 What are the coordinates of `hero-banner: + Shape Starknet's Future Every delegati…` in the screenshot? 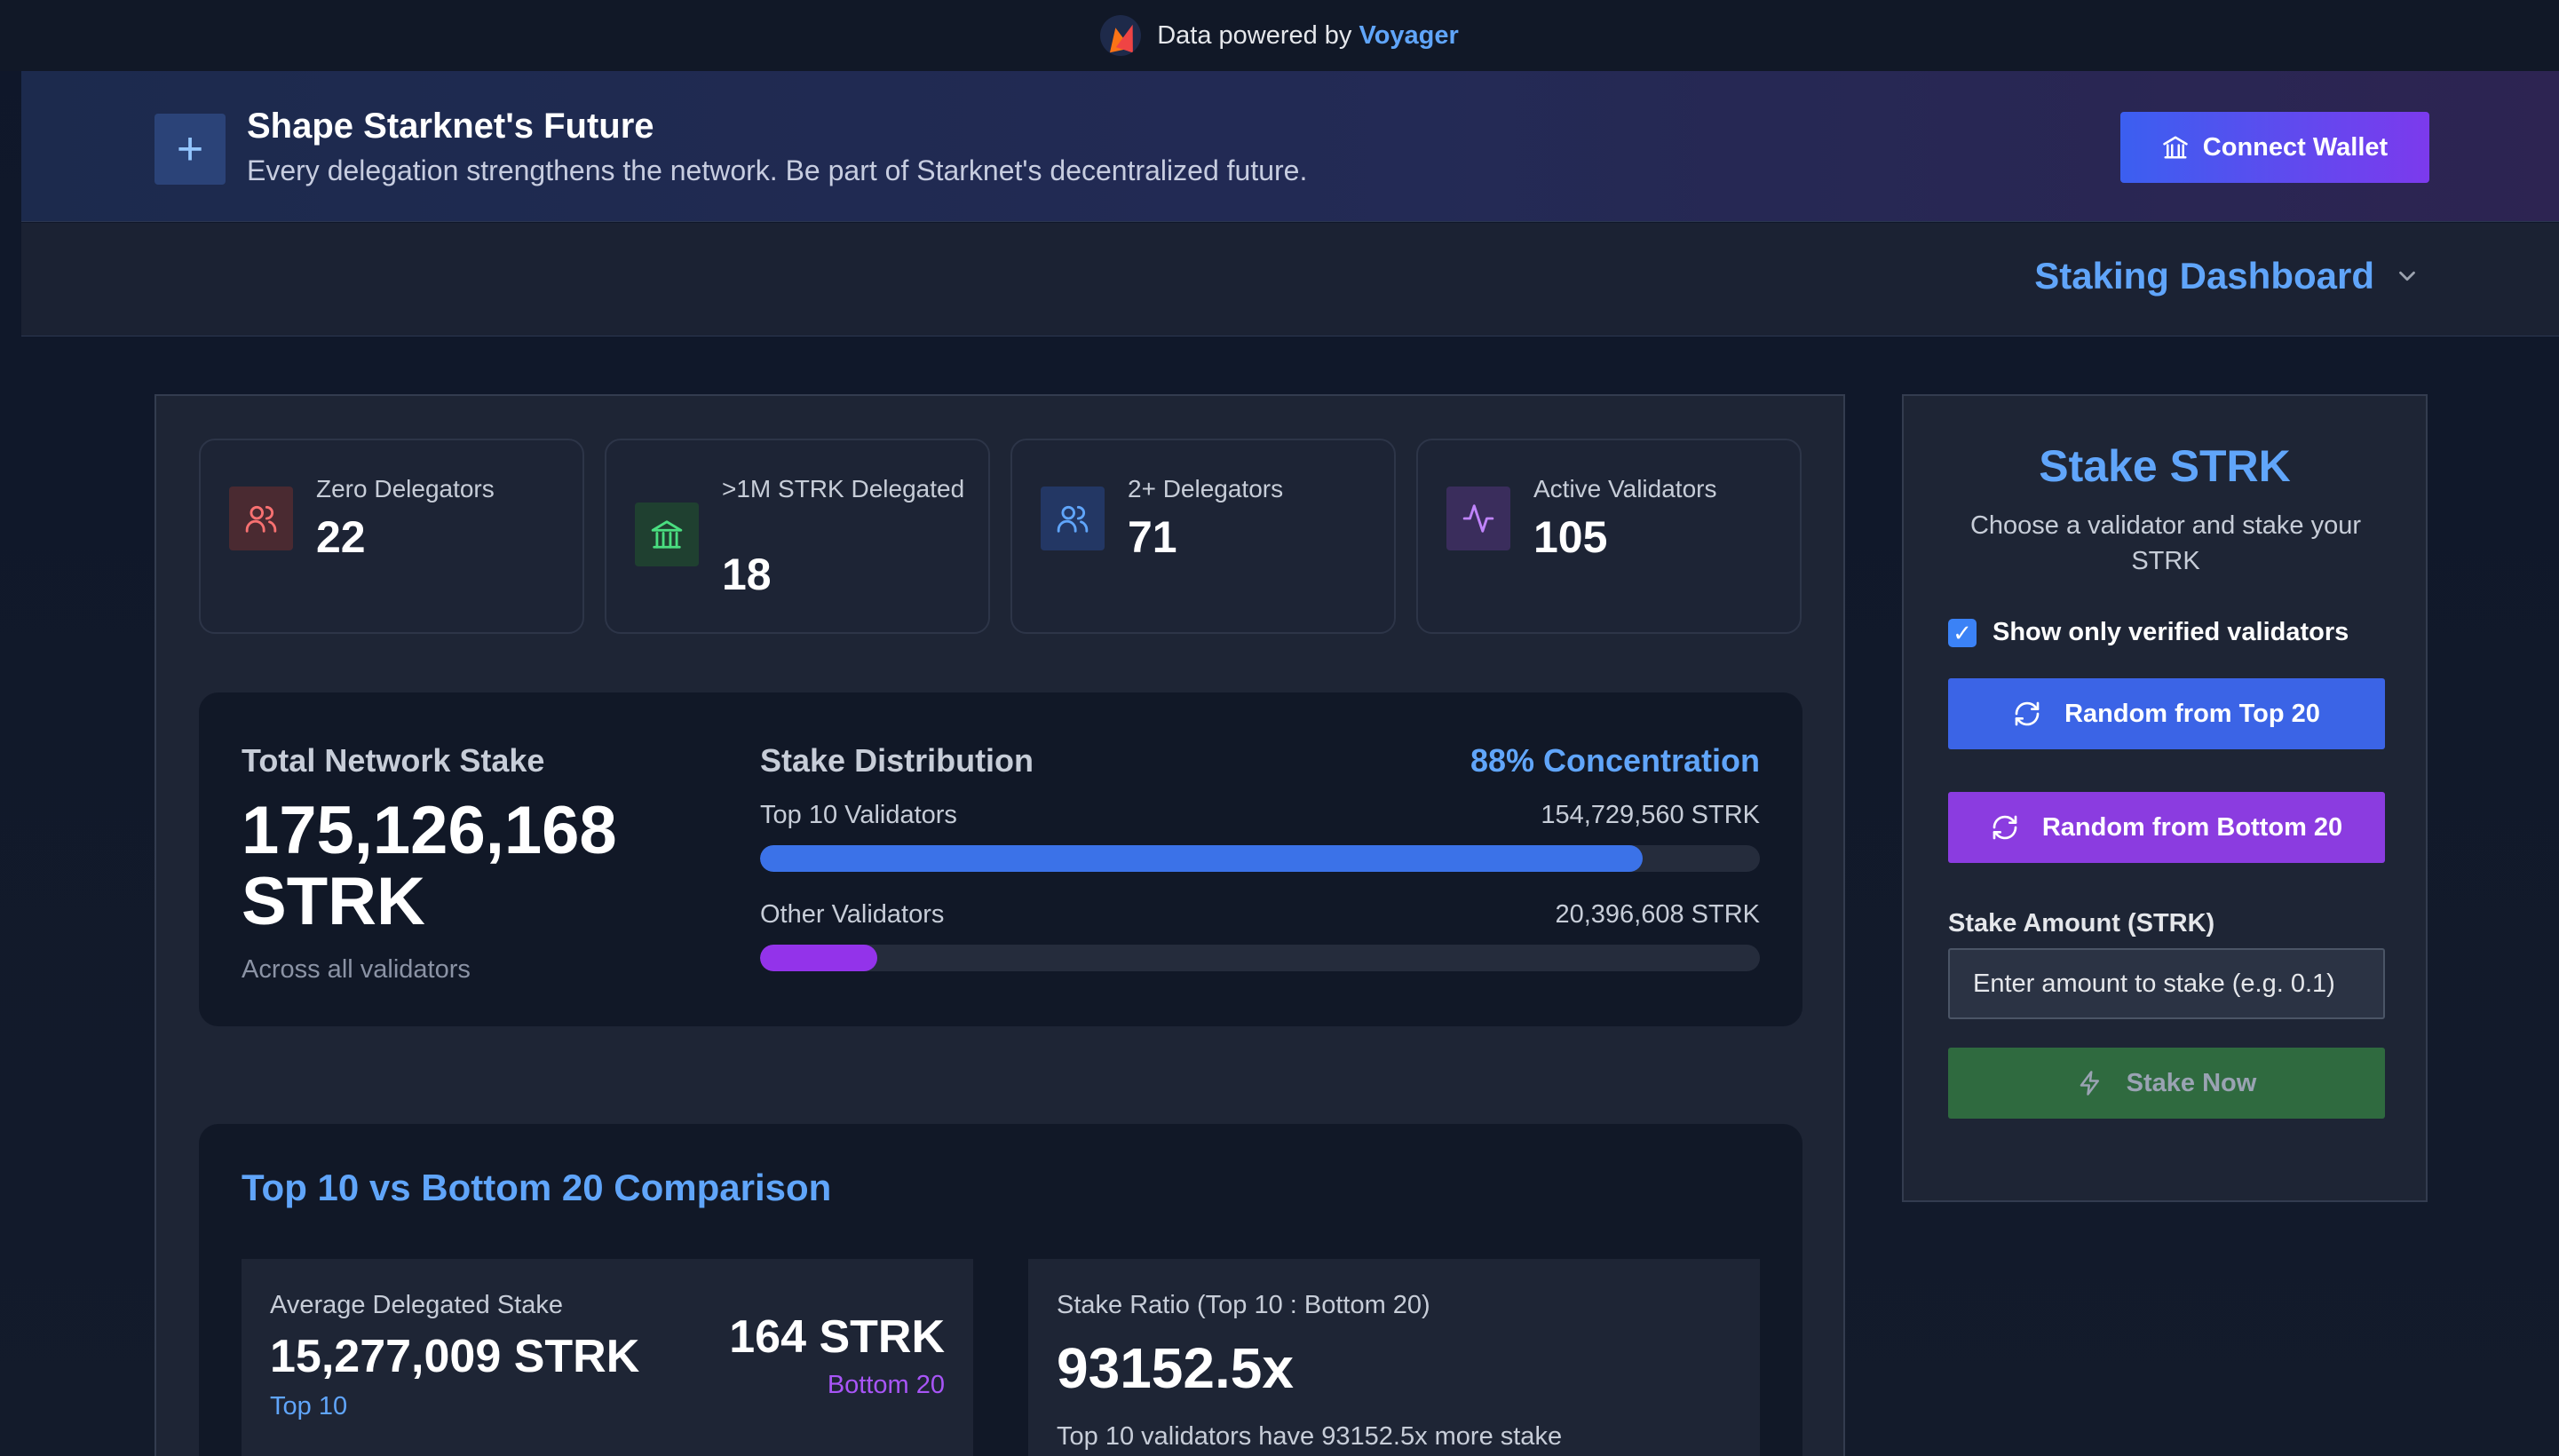 It's located at (1290, 146).